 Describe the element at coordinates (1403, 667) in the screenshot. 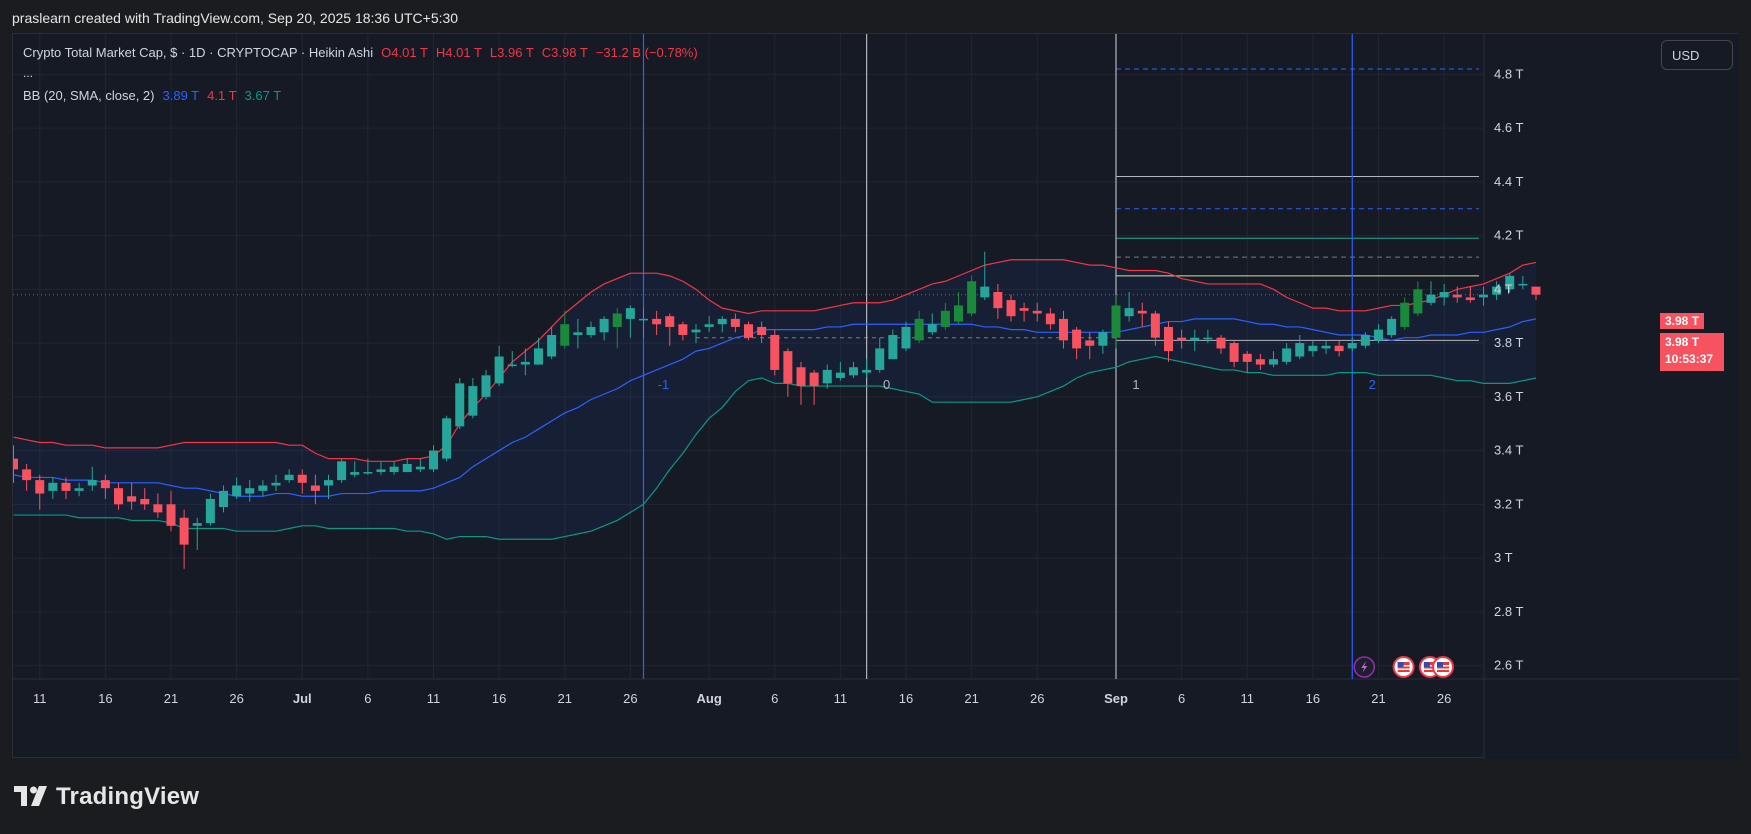

I see `us-flag-icon` at that location.